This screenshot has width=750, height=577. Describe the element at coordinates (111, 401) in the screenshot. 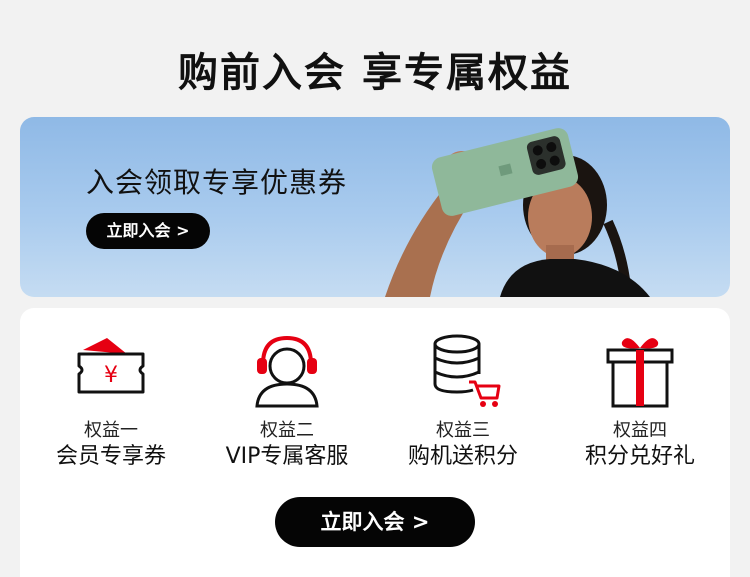

I see `benefit-item-coupon: ¥ 权益一 会员专享券` at that location.